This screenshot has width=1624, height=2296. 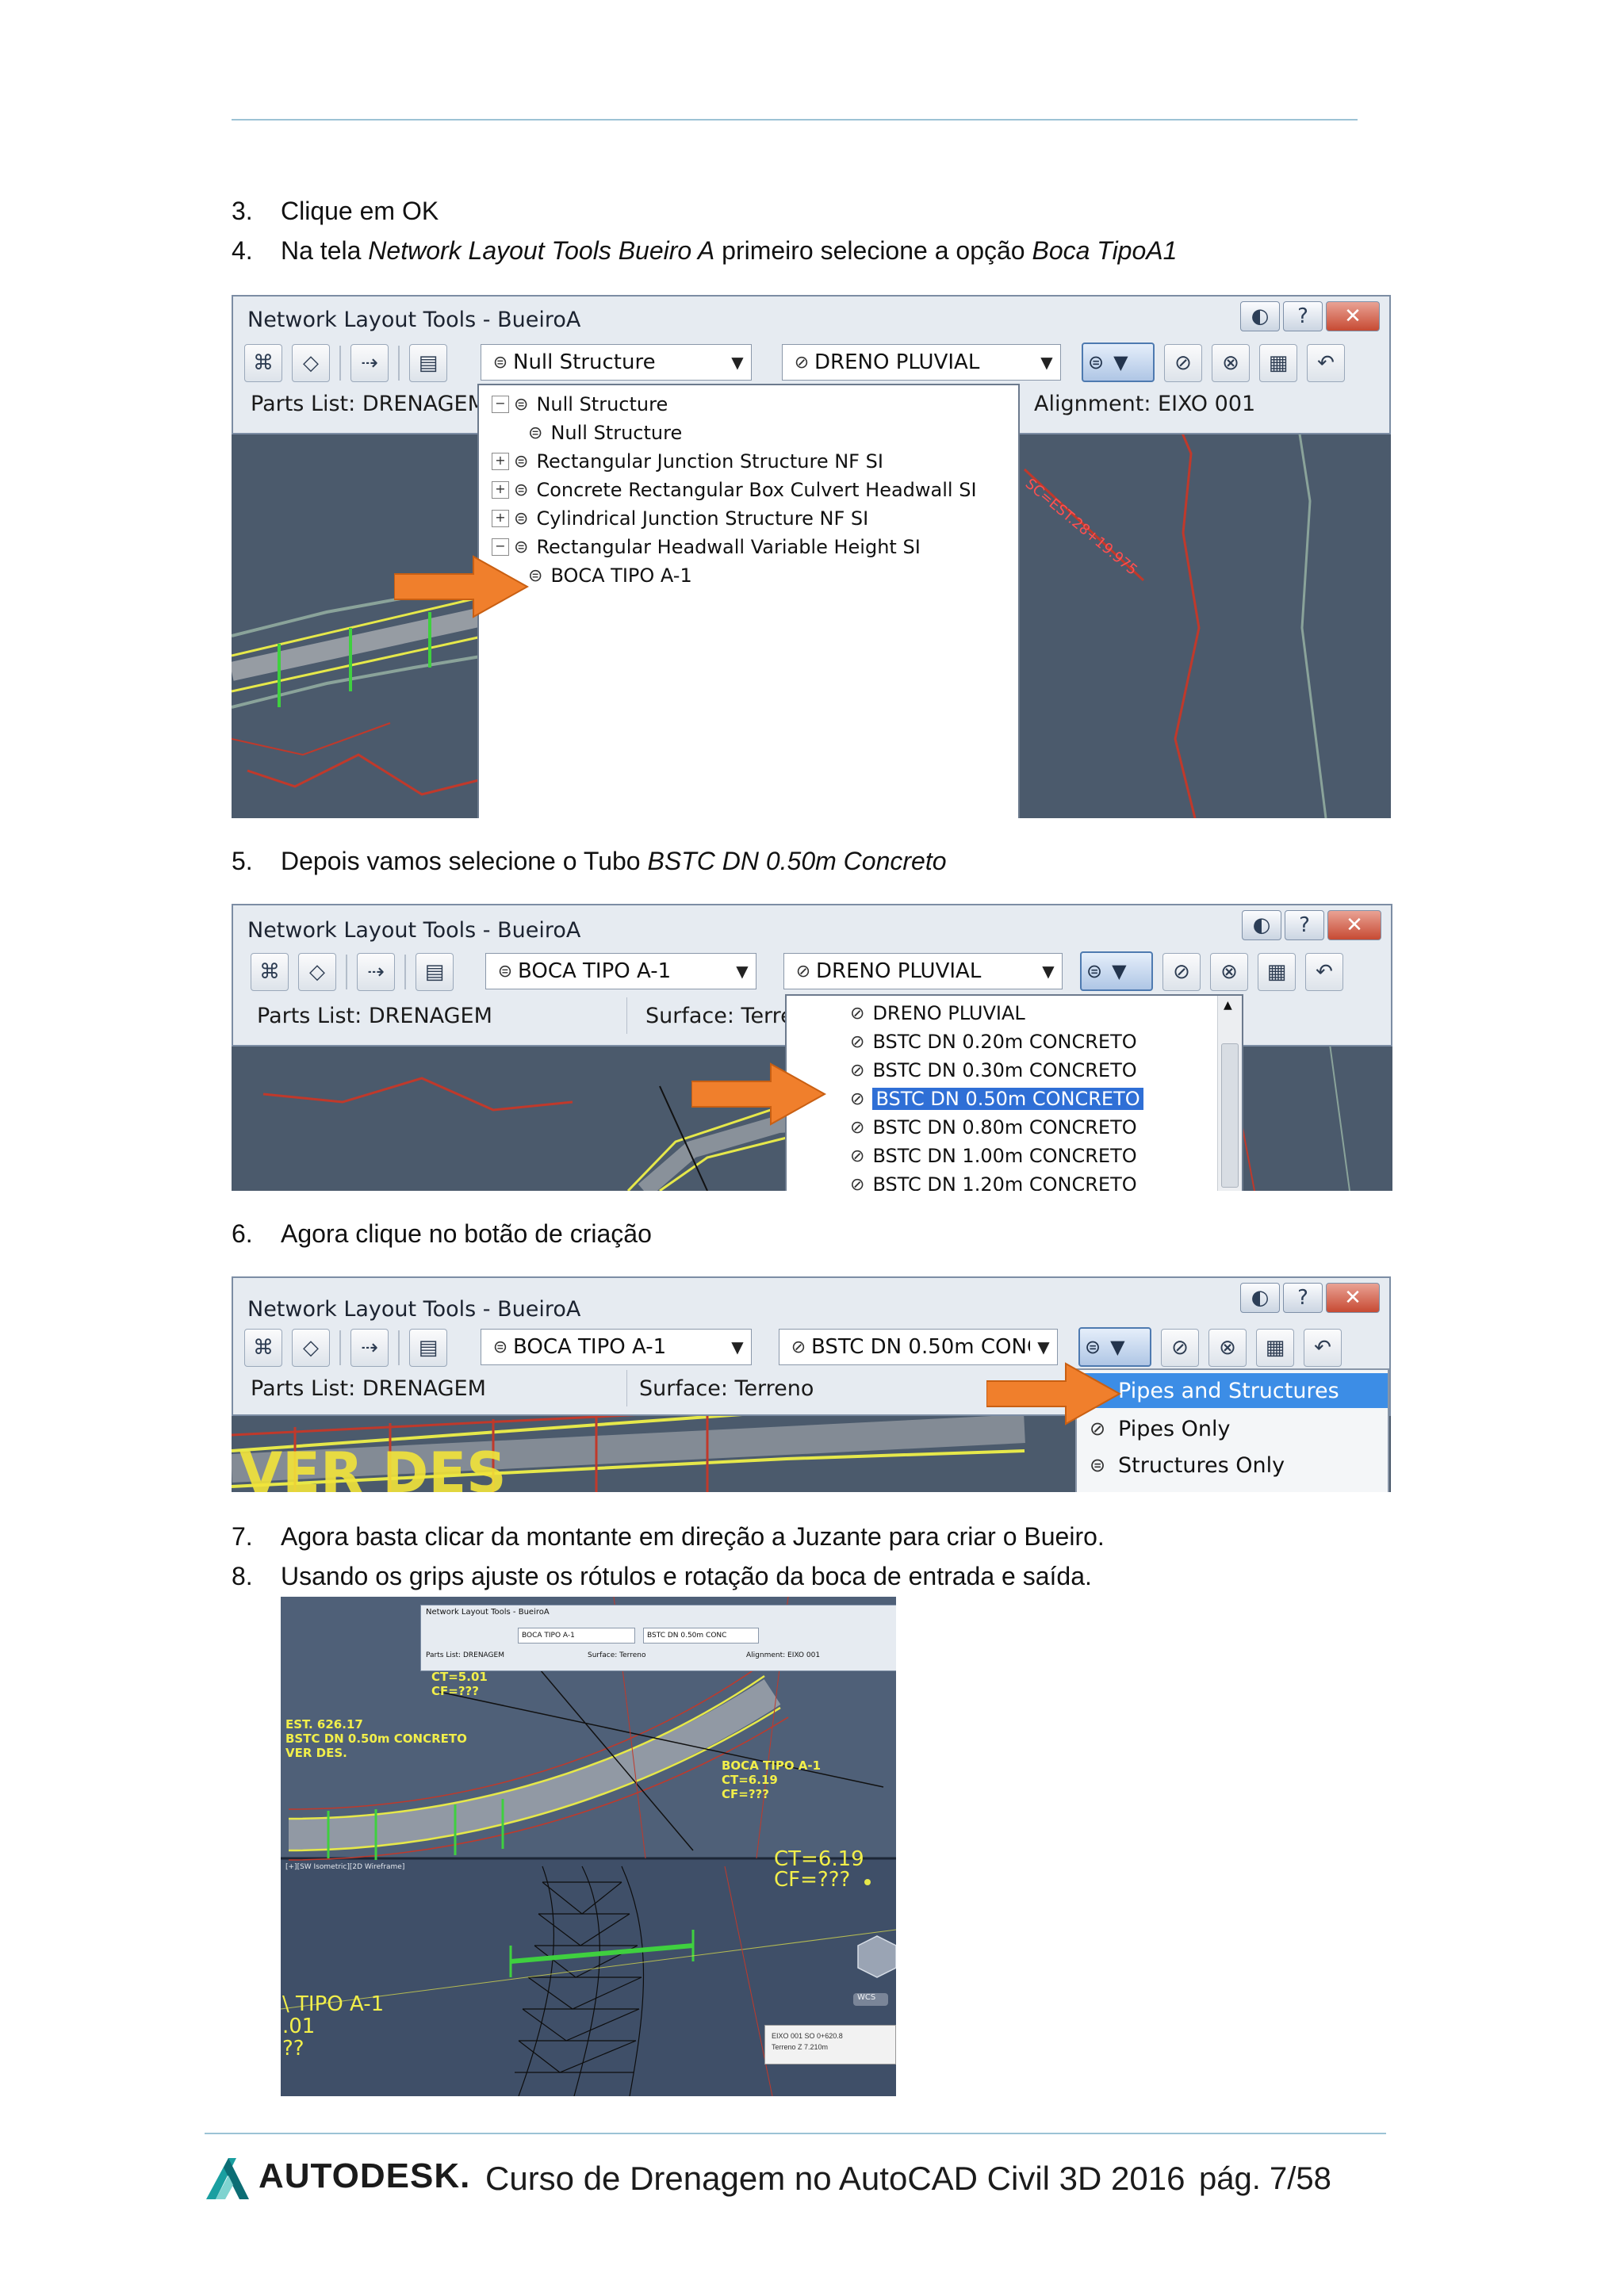 What do you see at coordinates (340, 364) in the screenshot?
I see `toolbar-separator` at bounding box center [340, 364].